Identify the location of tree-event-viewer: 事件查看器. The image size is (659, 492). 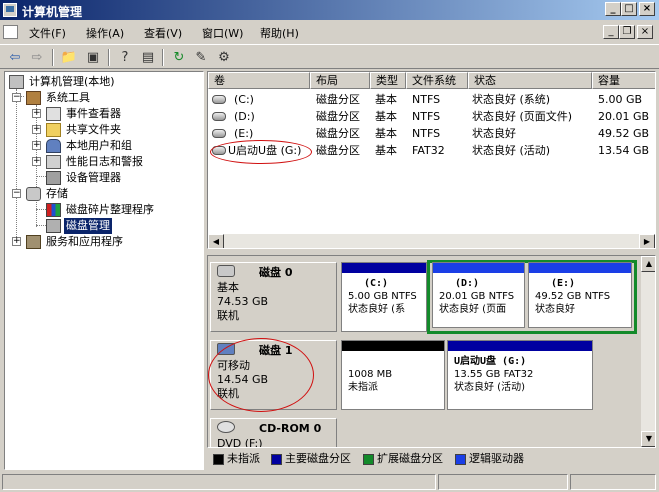
(121, 114).